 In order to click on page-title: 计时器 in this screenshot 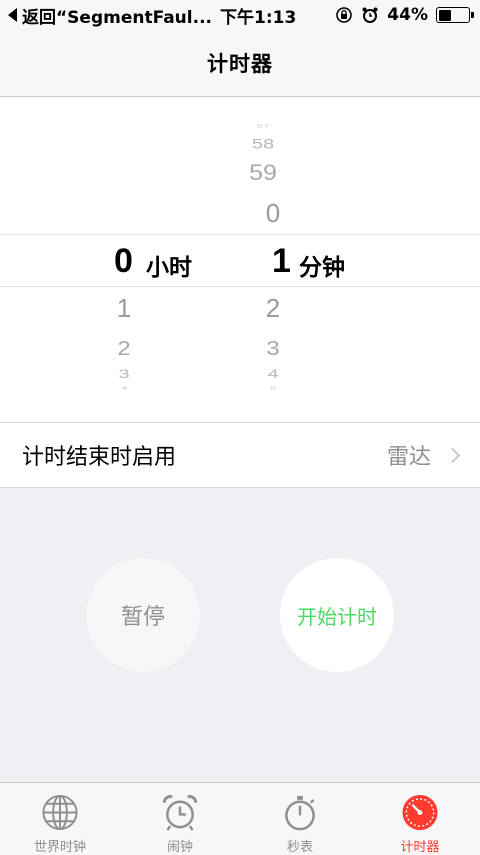, I will do `click(240, 64)`.